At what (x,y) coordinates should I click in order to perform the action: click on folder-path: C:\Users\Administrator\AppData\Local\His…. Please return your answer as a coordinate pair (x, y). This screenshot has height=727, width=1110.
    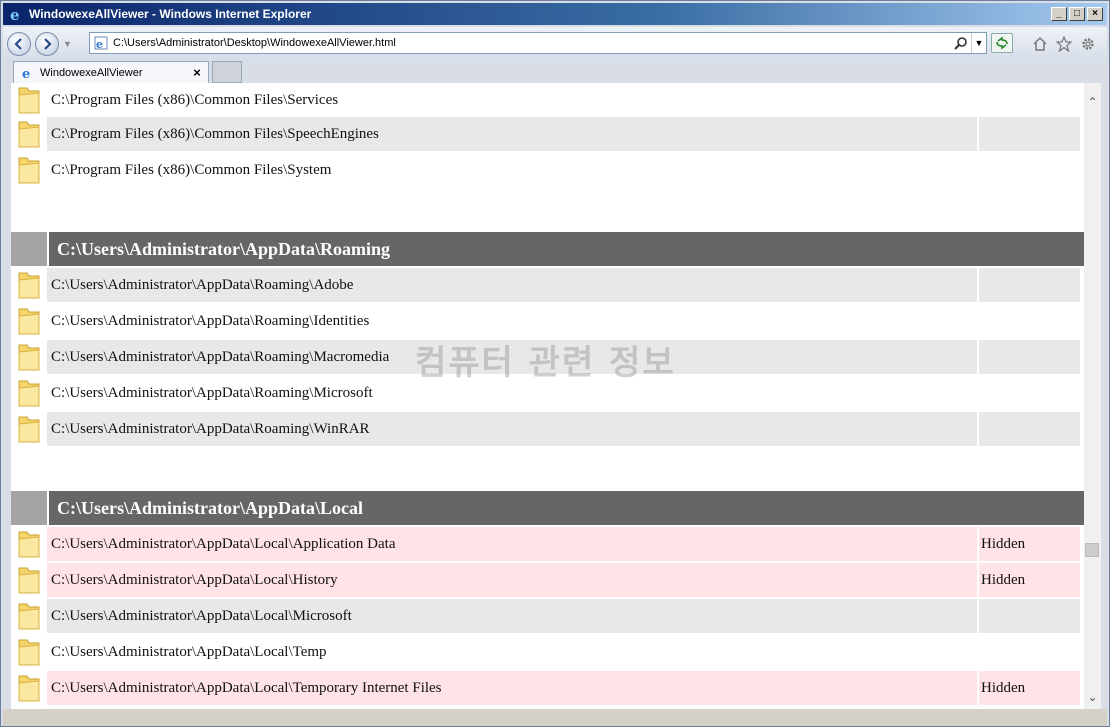
    Looking at the image, I should click on (512, 580).